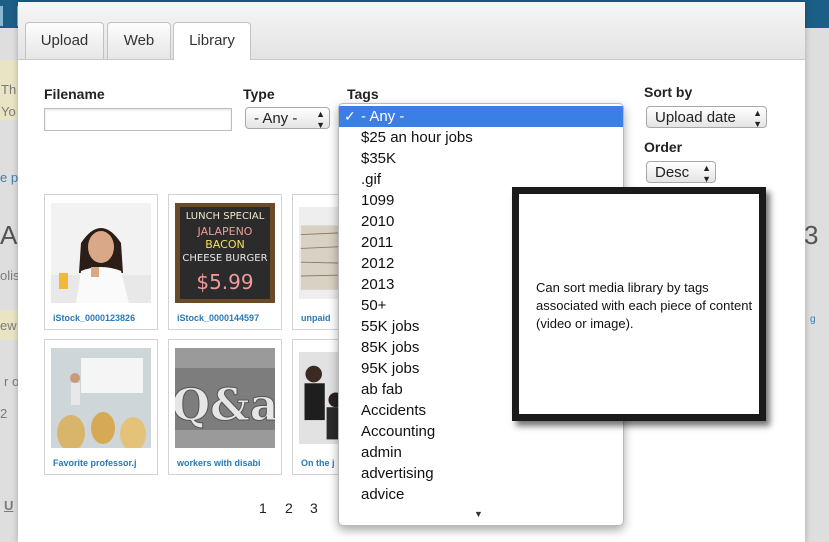  What do you see at coordinates (4, 413) in the screenshot?
I see `background-text: 2` at bounding box center [4, 413].